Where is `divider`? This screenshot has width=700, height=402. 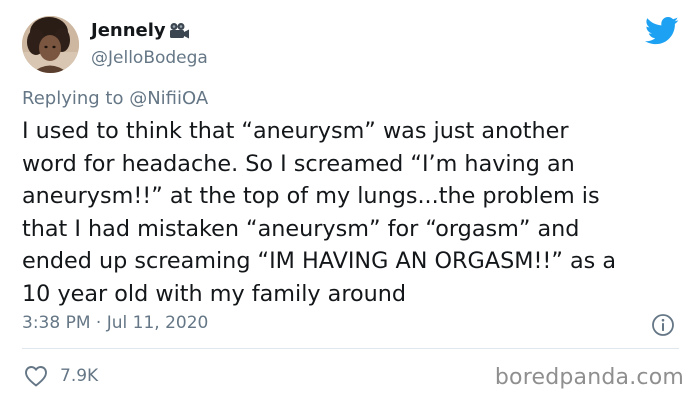 divider is located at coordinates (350, 348).